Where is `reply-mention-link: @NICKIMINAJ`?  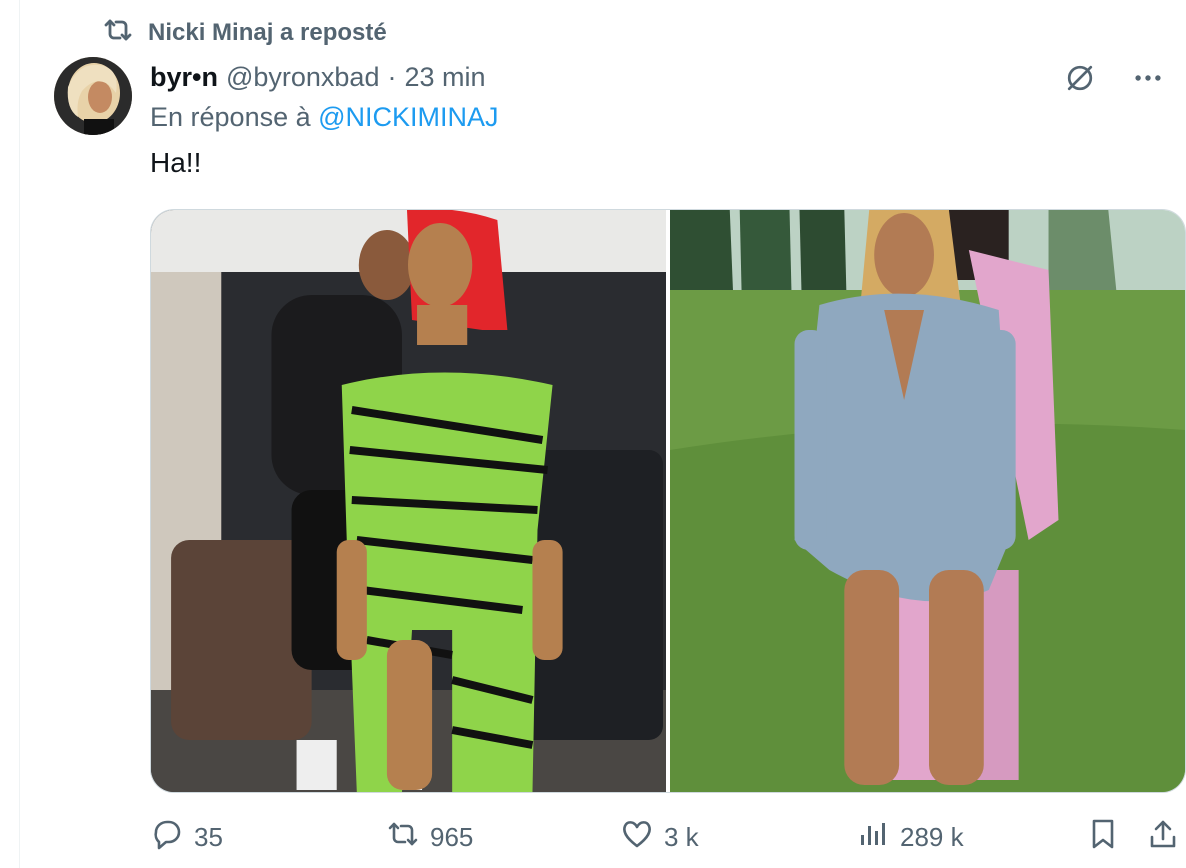 reply-mention-link: @NICKIMINAJ is located at coordinates (408, 117).